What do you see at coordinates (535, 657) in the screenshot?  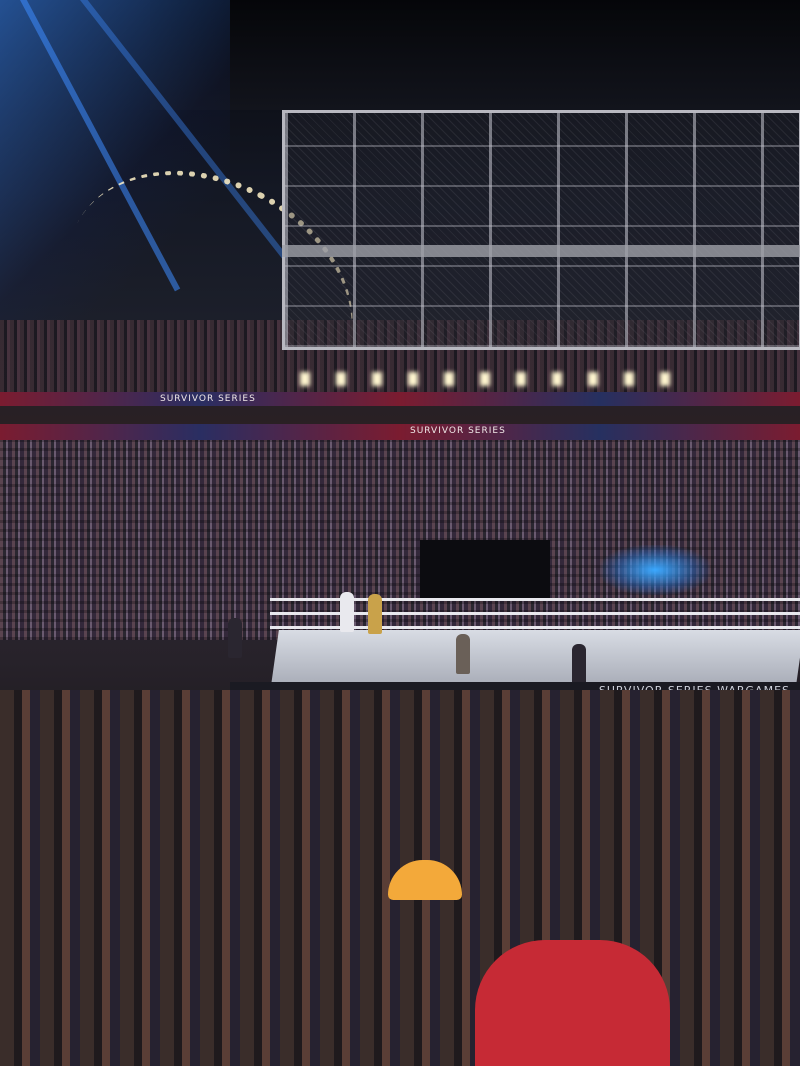 I see `wrestling-ring` at bounding box center [535, 657].